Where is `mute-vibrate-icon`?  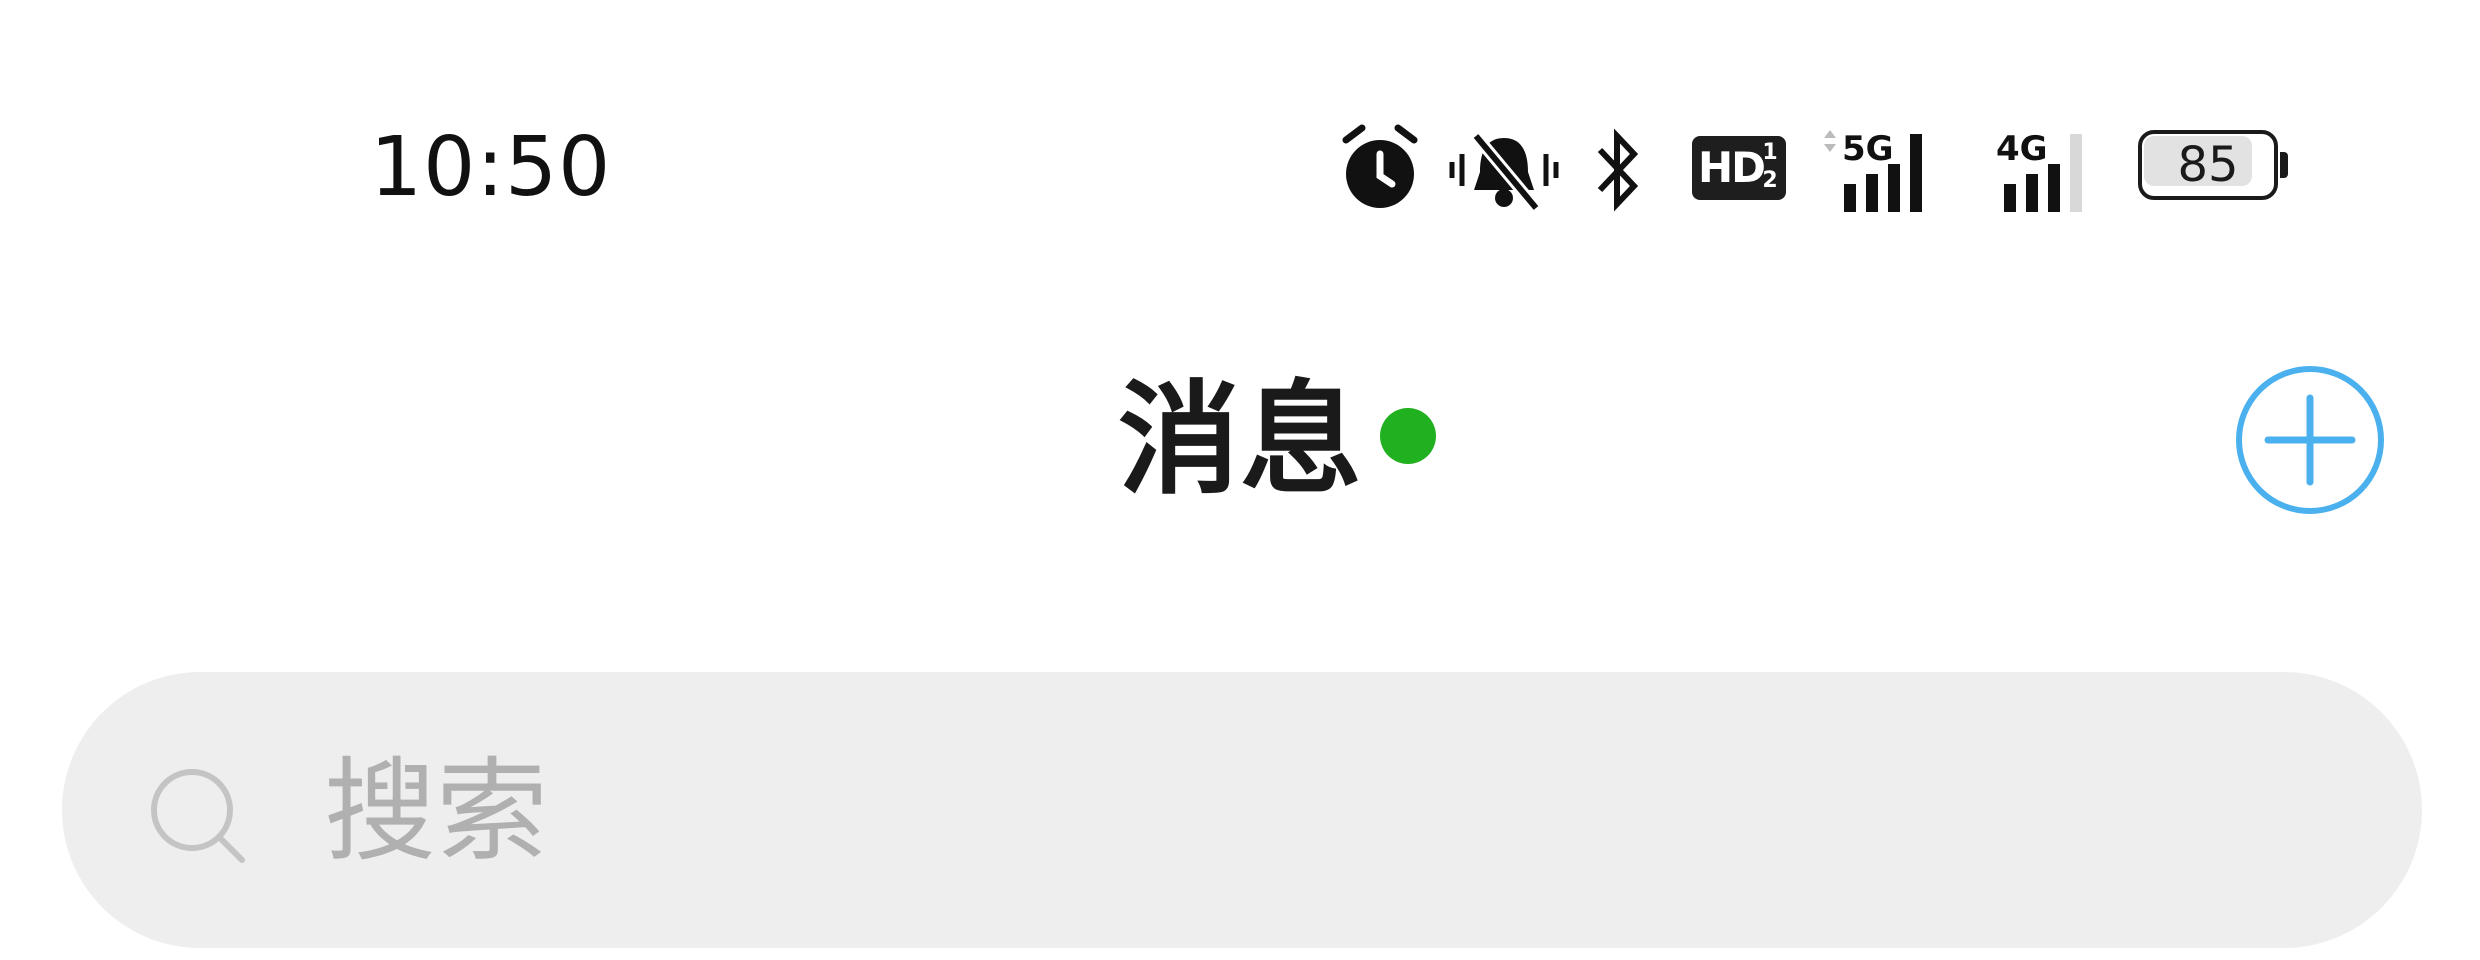
mute-vibrate-icon is located at coordinates (1504, 172).